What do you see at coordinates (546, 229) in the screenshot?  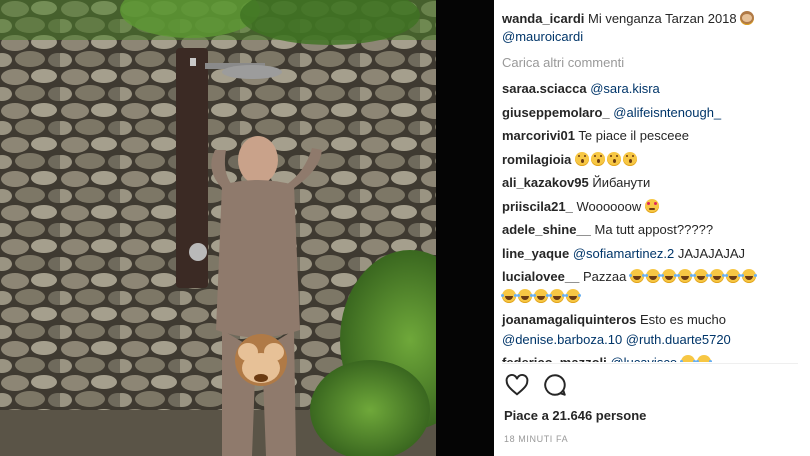 I see `comment-username: adele_shine__` at bounding box center [546, 229].